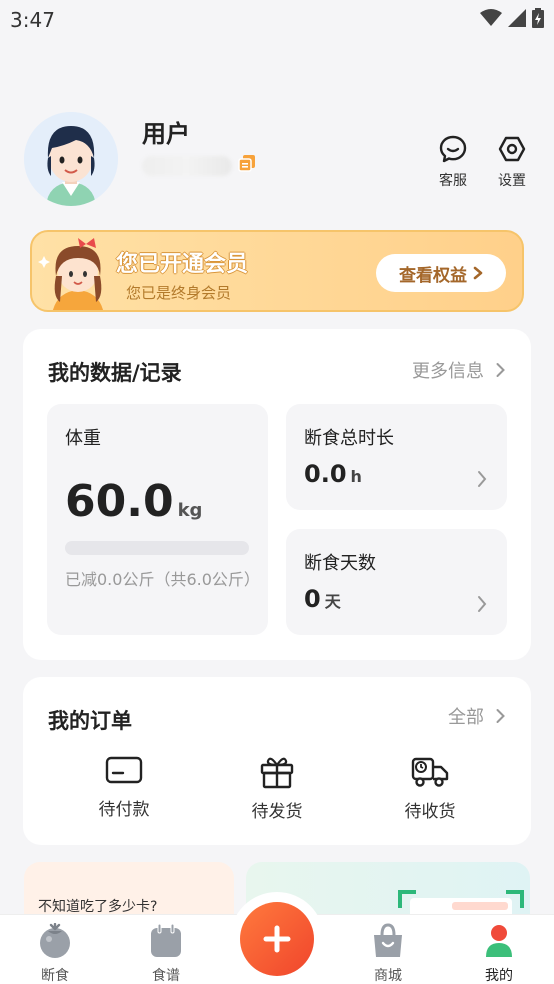  I want to click on vip-banner: 您已开通会员 您已是终身会员 查看权益, so click(277, 271).